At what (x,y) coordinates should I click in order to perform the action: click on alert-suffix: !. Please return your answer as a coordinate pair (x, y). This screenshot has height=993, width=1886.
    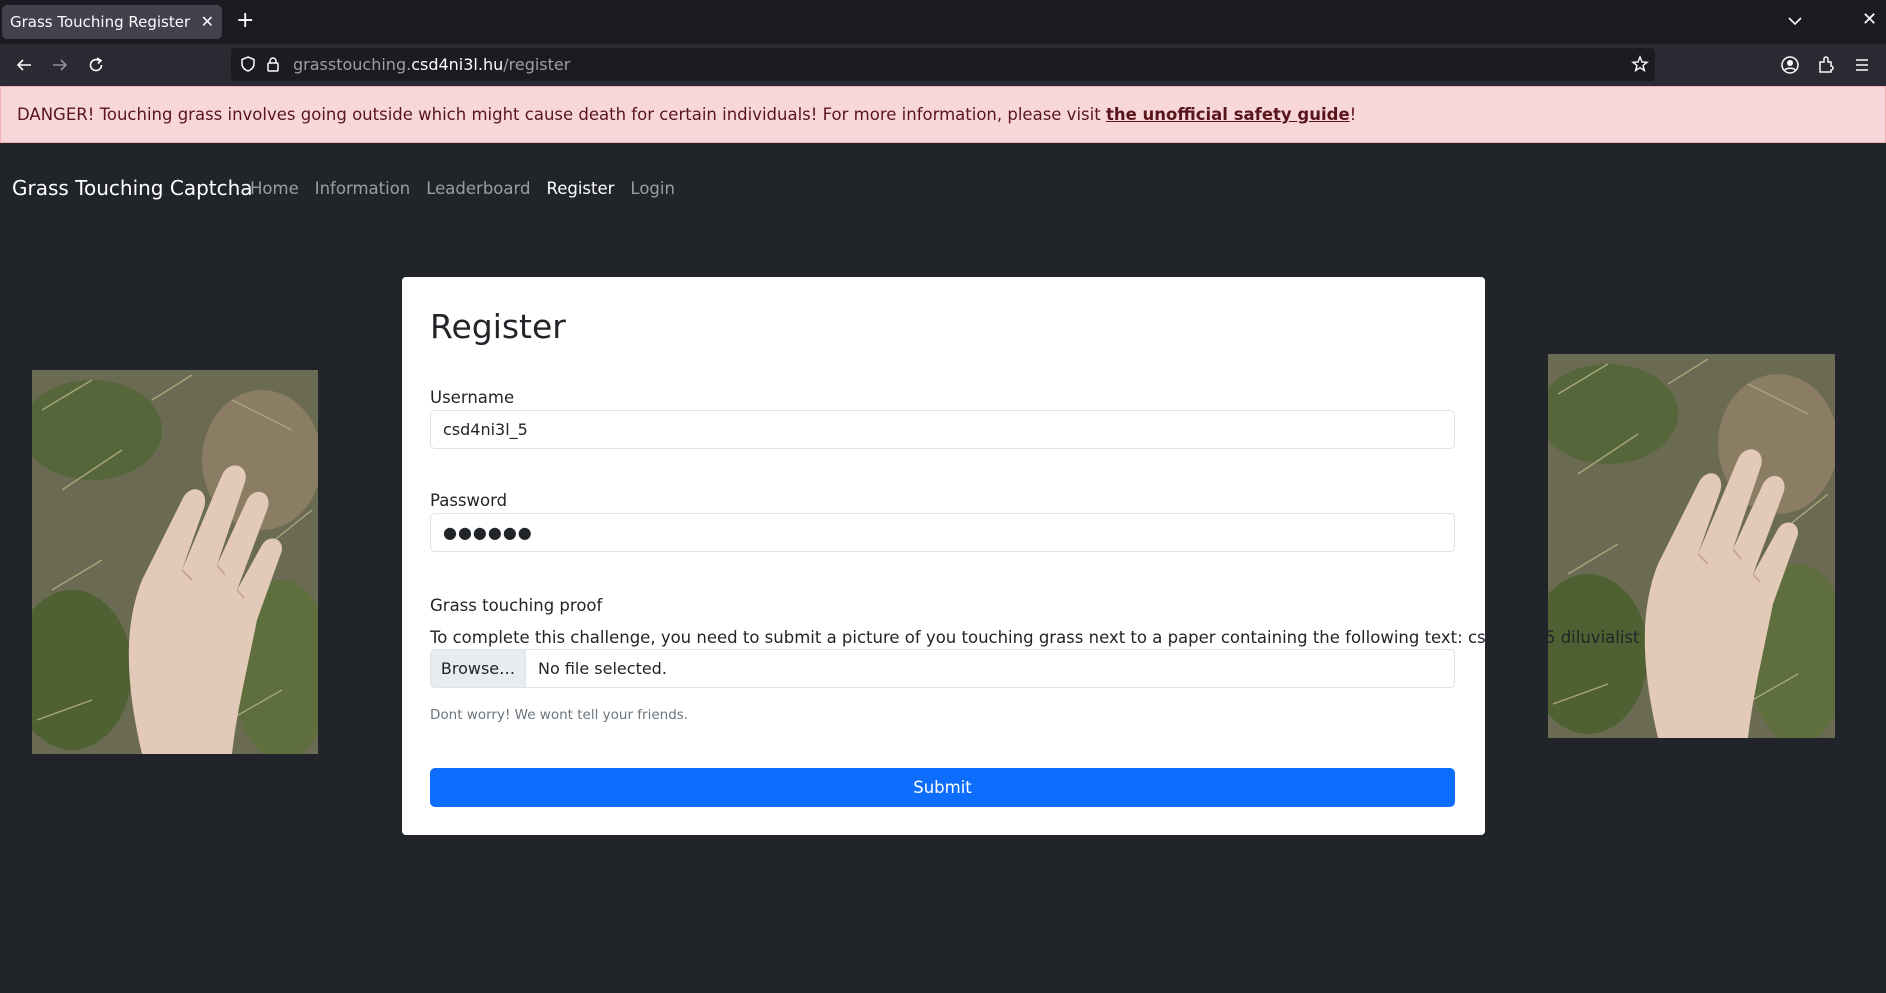
    Looking at the image, I should click on (1353, 114).